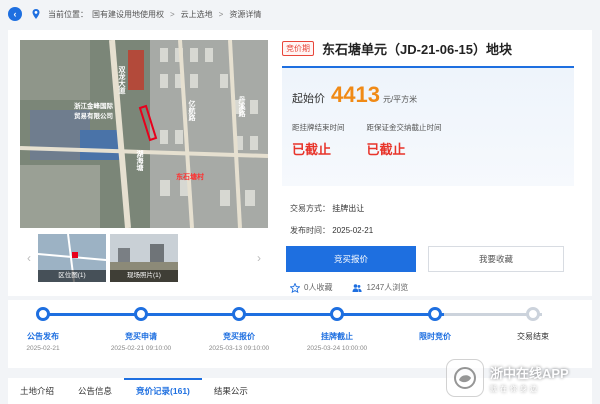 The image size is (600, 404). Describe the element at coordinates (308, 99) in the screenshot. I see `starting-price-label: 起始价` at that location.